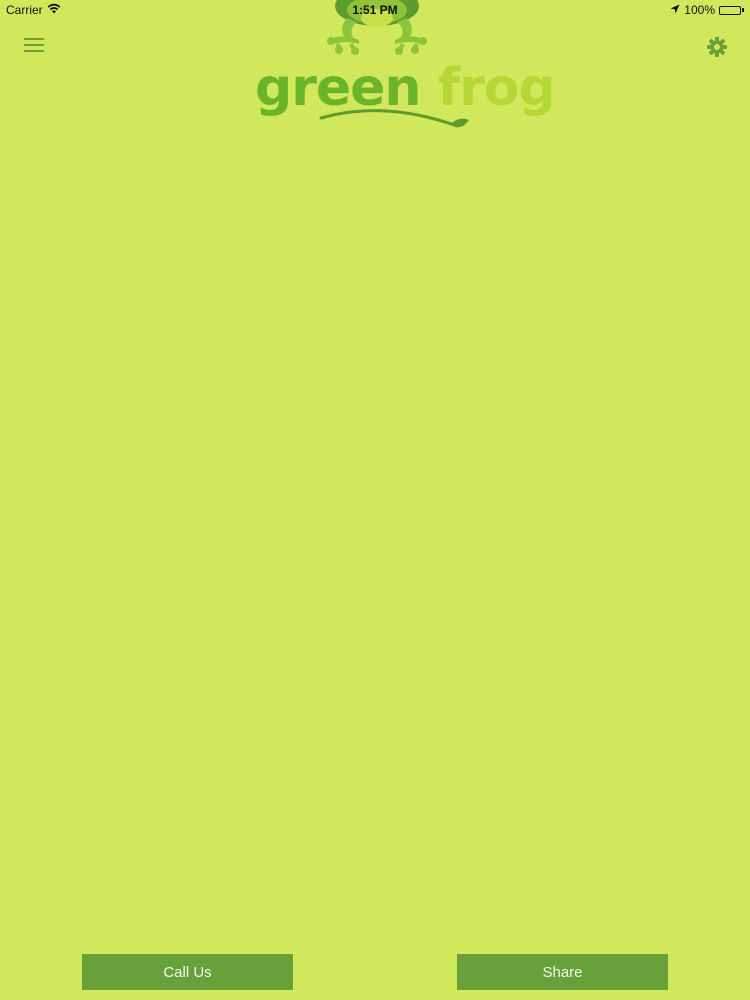 This screenshot has height=1000, width=750. I want to click on logo-text: green frog, so click(405, 88).